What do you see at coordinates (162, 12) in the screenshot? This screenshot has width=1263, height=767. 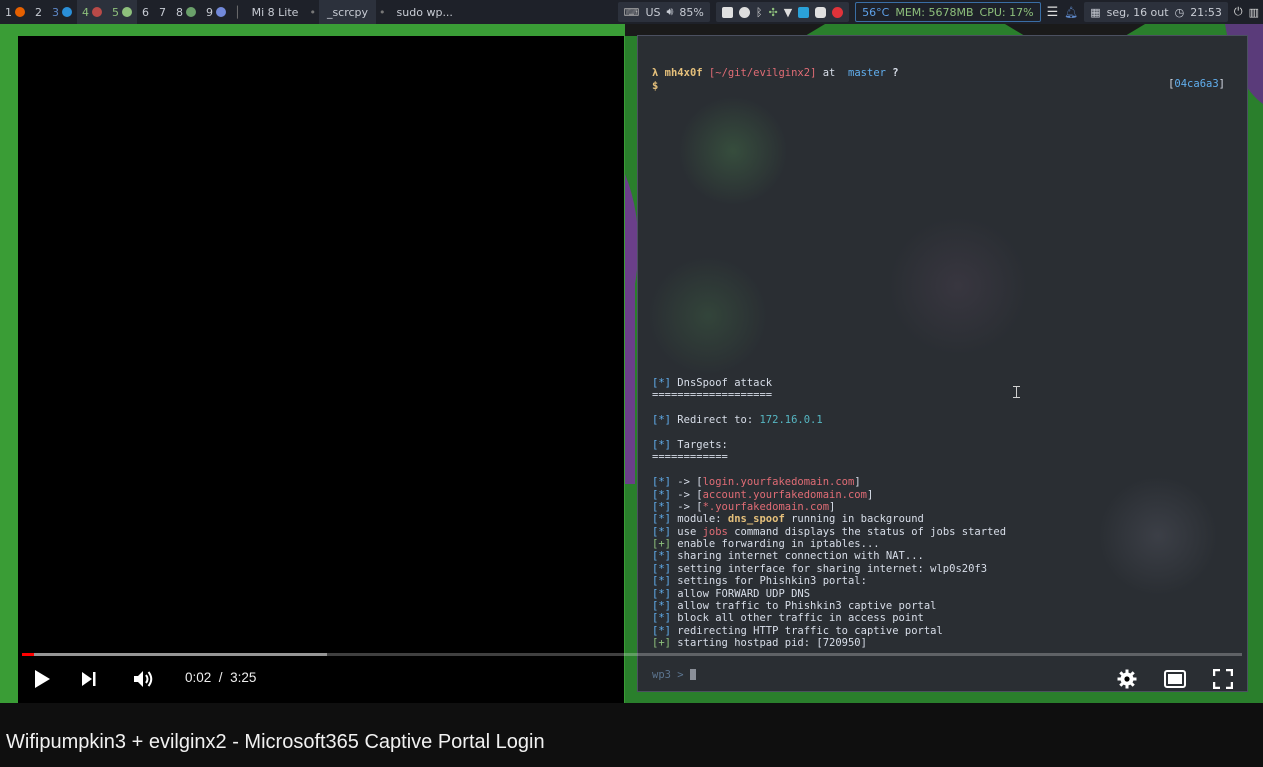 I see `workspace-7: 7` at bounding box center [162, 12].